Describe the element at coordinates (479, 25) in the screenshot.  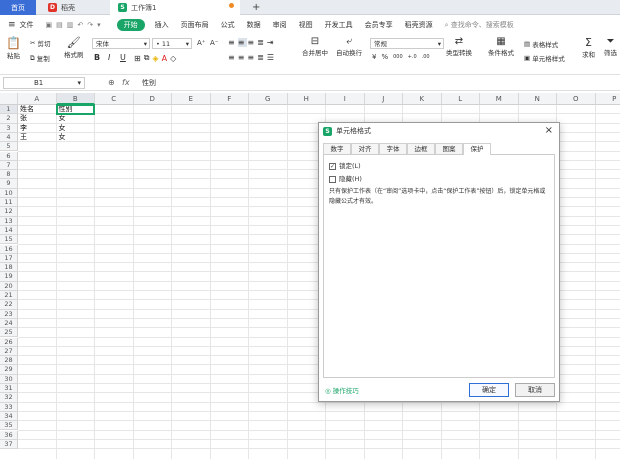
I see `search-box: ⌕ 查找命令、搜索模板` at that location.